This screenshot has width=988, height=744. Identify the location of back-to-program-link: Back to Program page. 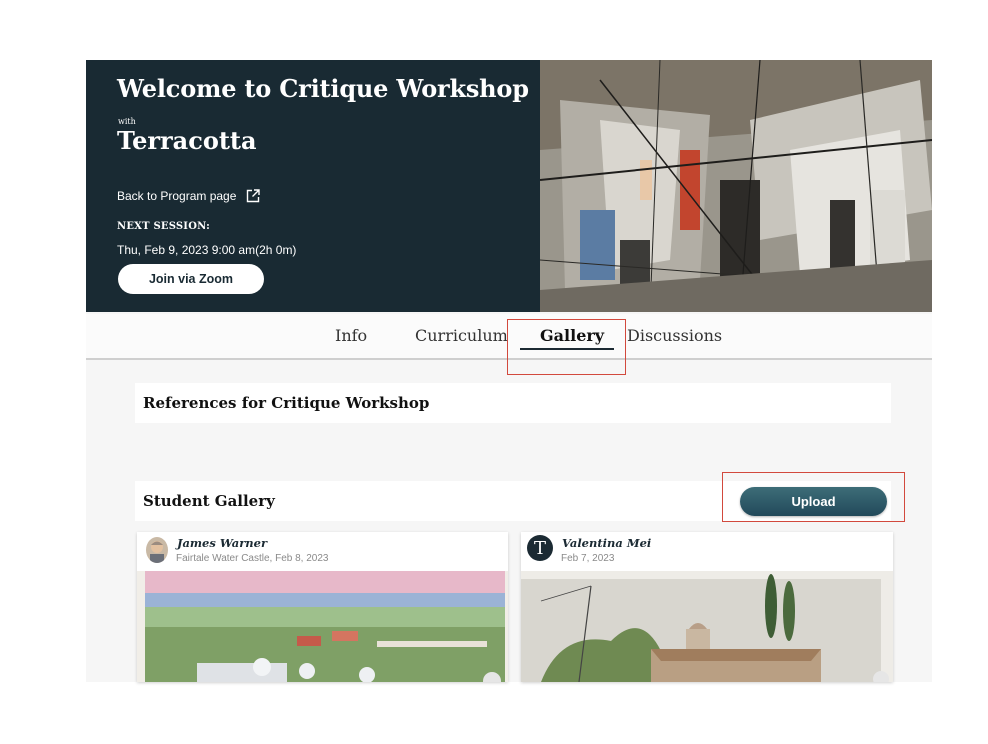
(189, 196).